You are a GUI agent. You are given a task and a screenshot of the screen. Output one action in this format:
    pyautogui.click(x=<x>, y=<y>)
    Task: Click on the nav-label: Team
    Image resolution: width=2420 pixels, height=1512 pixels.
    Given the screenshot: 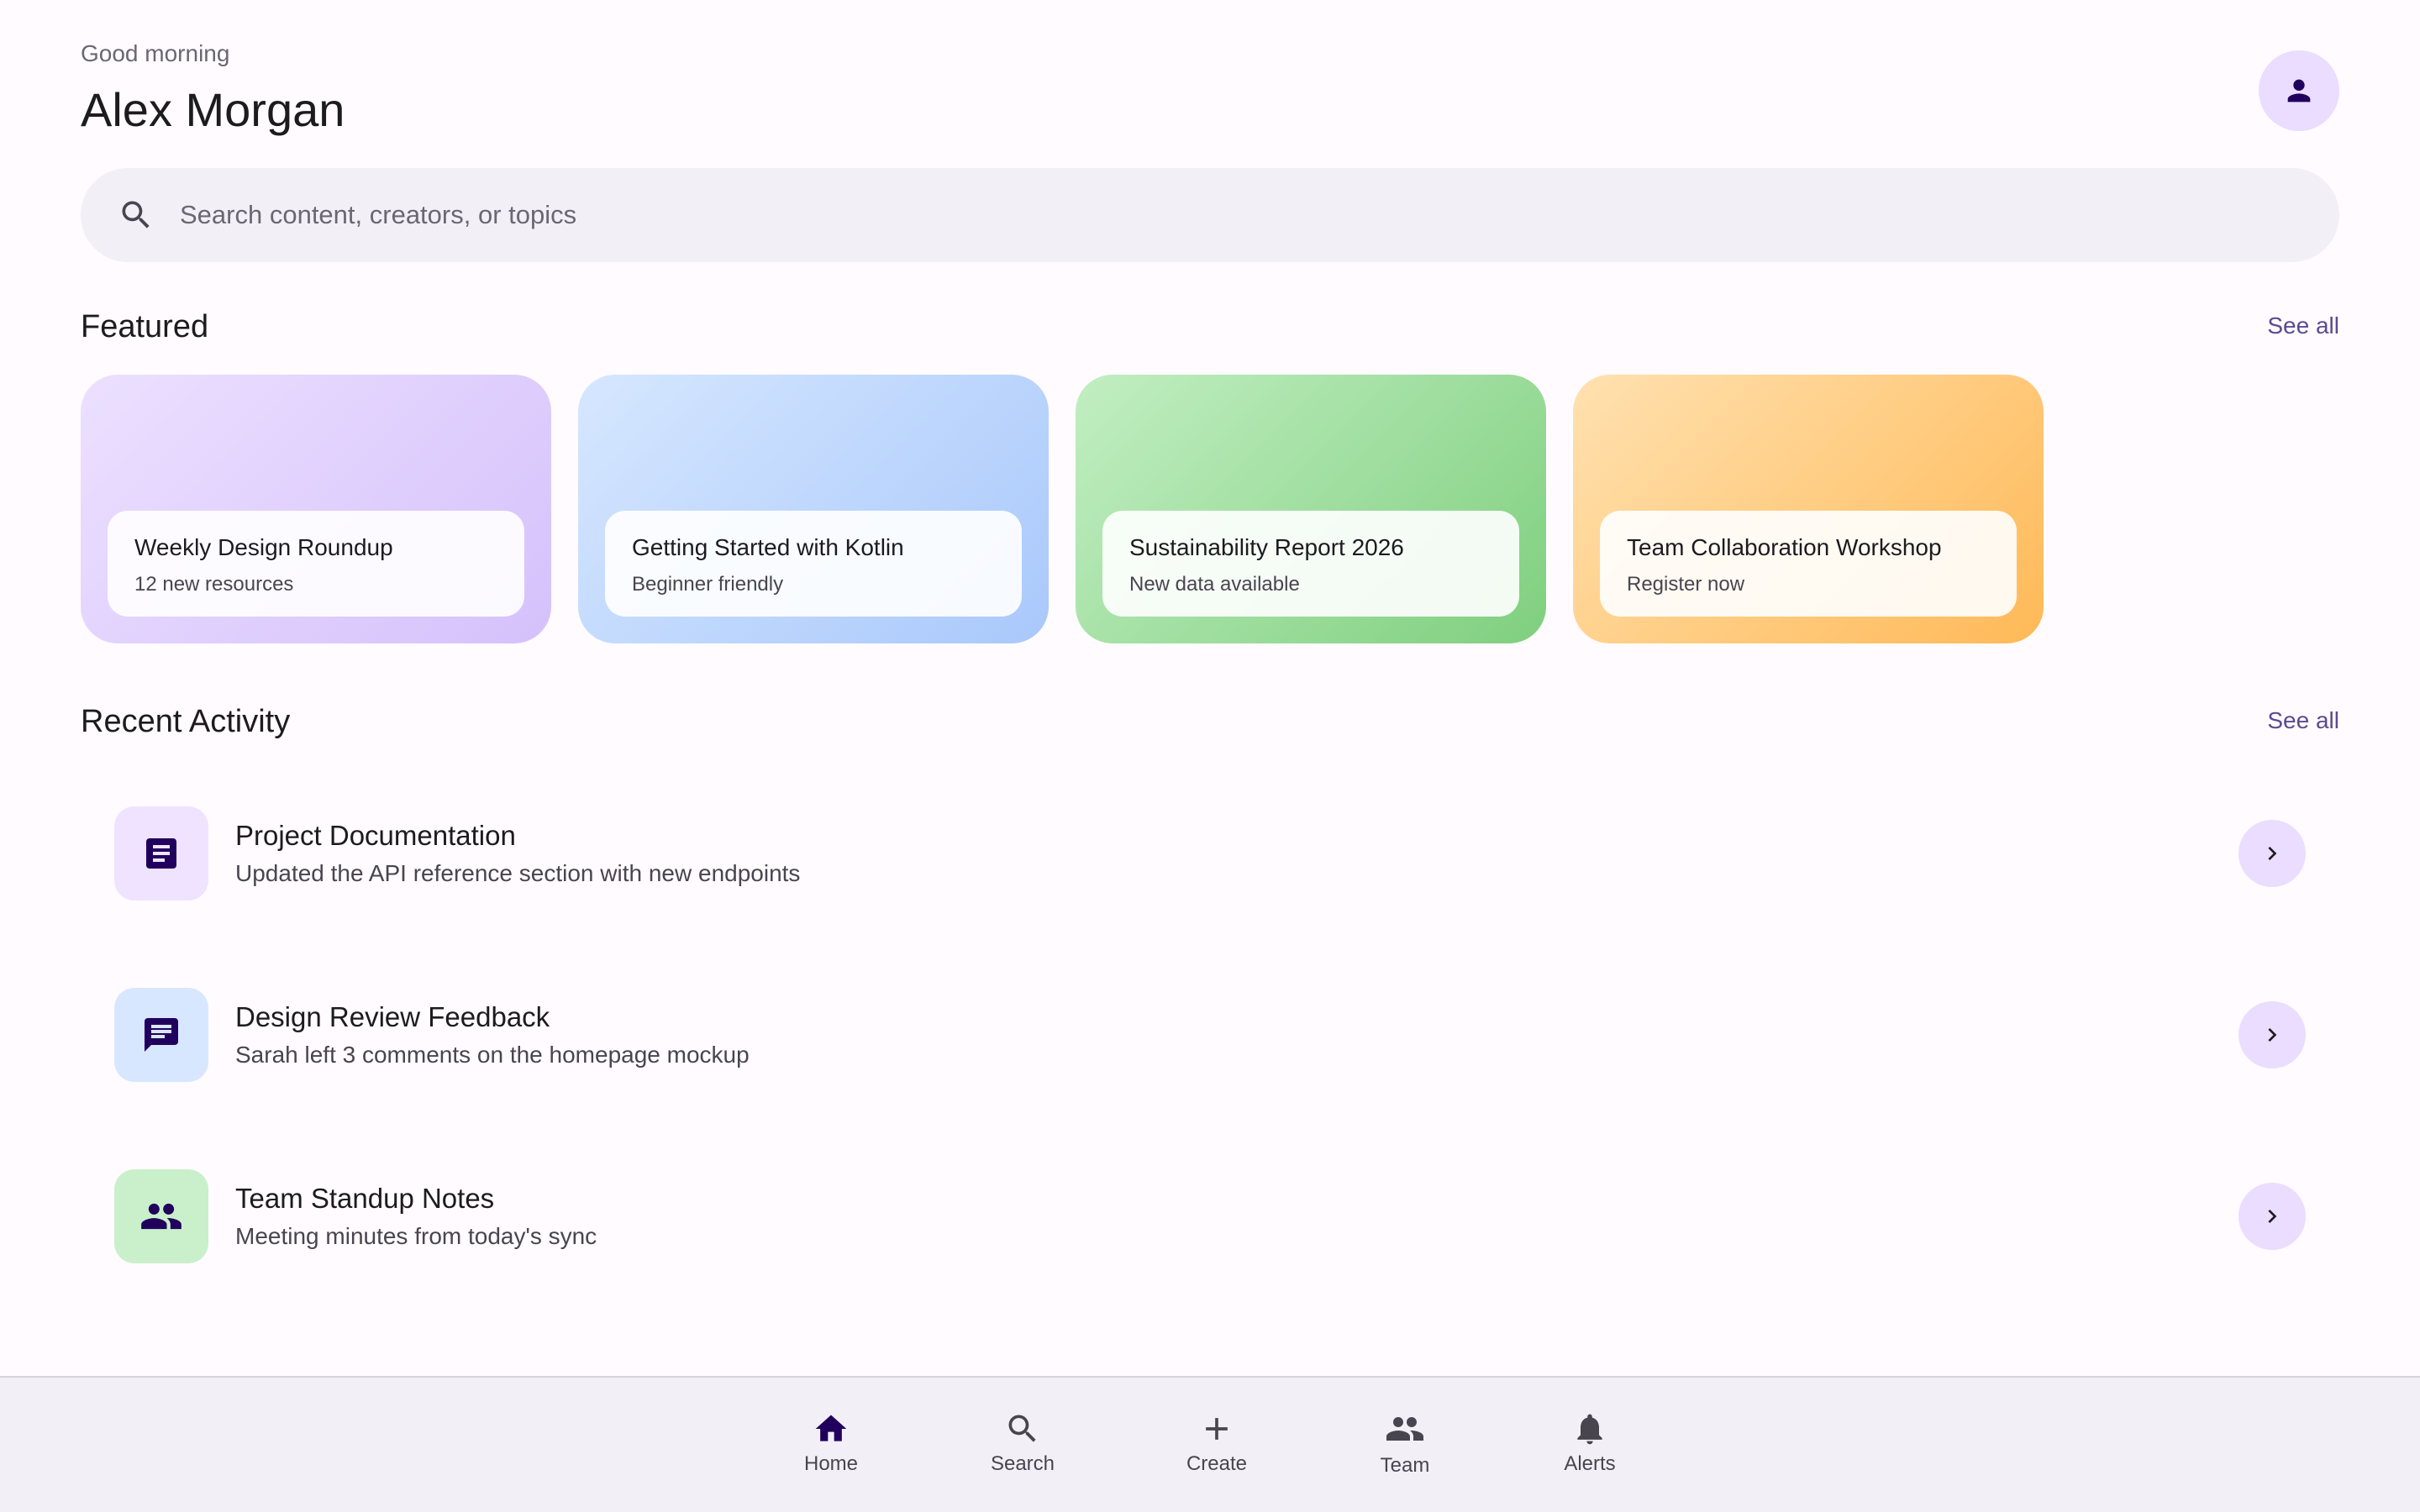 What is the action you would take?
    pyautogui.click(x=1405, y=1465)
    